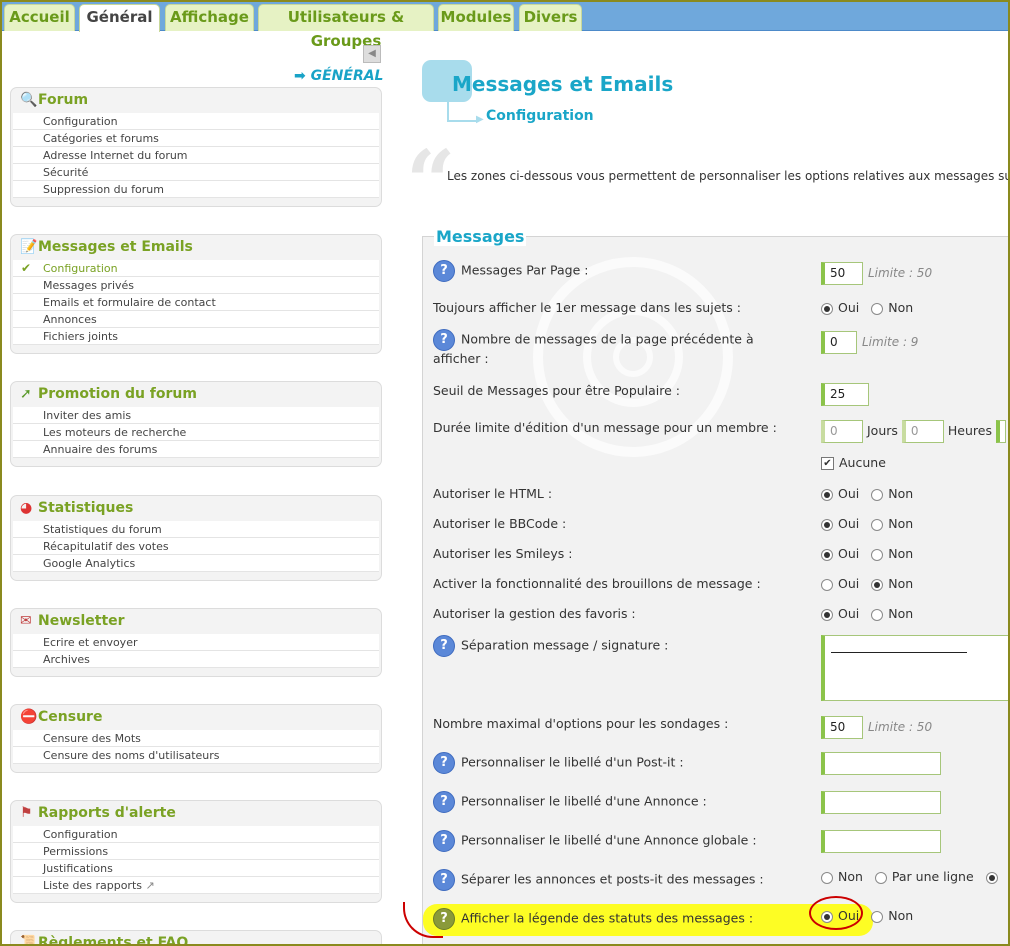 The height and width of the screenshot is (946, 1010). I want to click on field-label: Autoriser le HTML :, so click(493, 493).